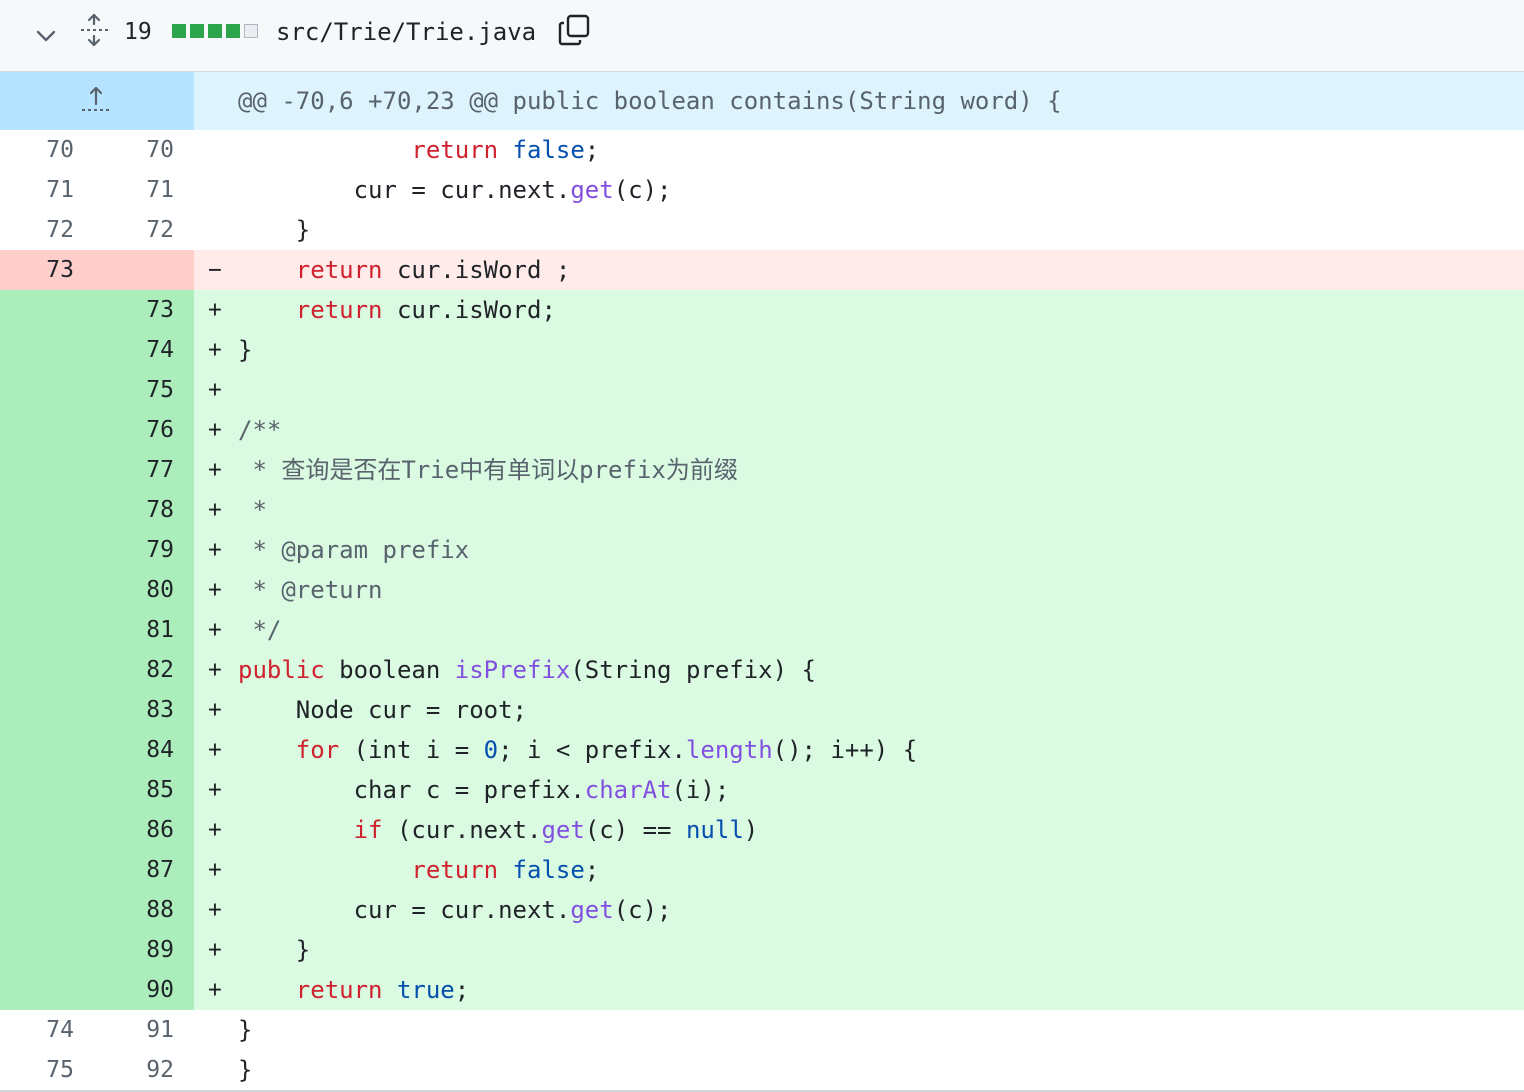 This screenshot has width=1524, height=1092. I want to click on code-token: (c) ==, so click(635, 830).